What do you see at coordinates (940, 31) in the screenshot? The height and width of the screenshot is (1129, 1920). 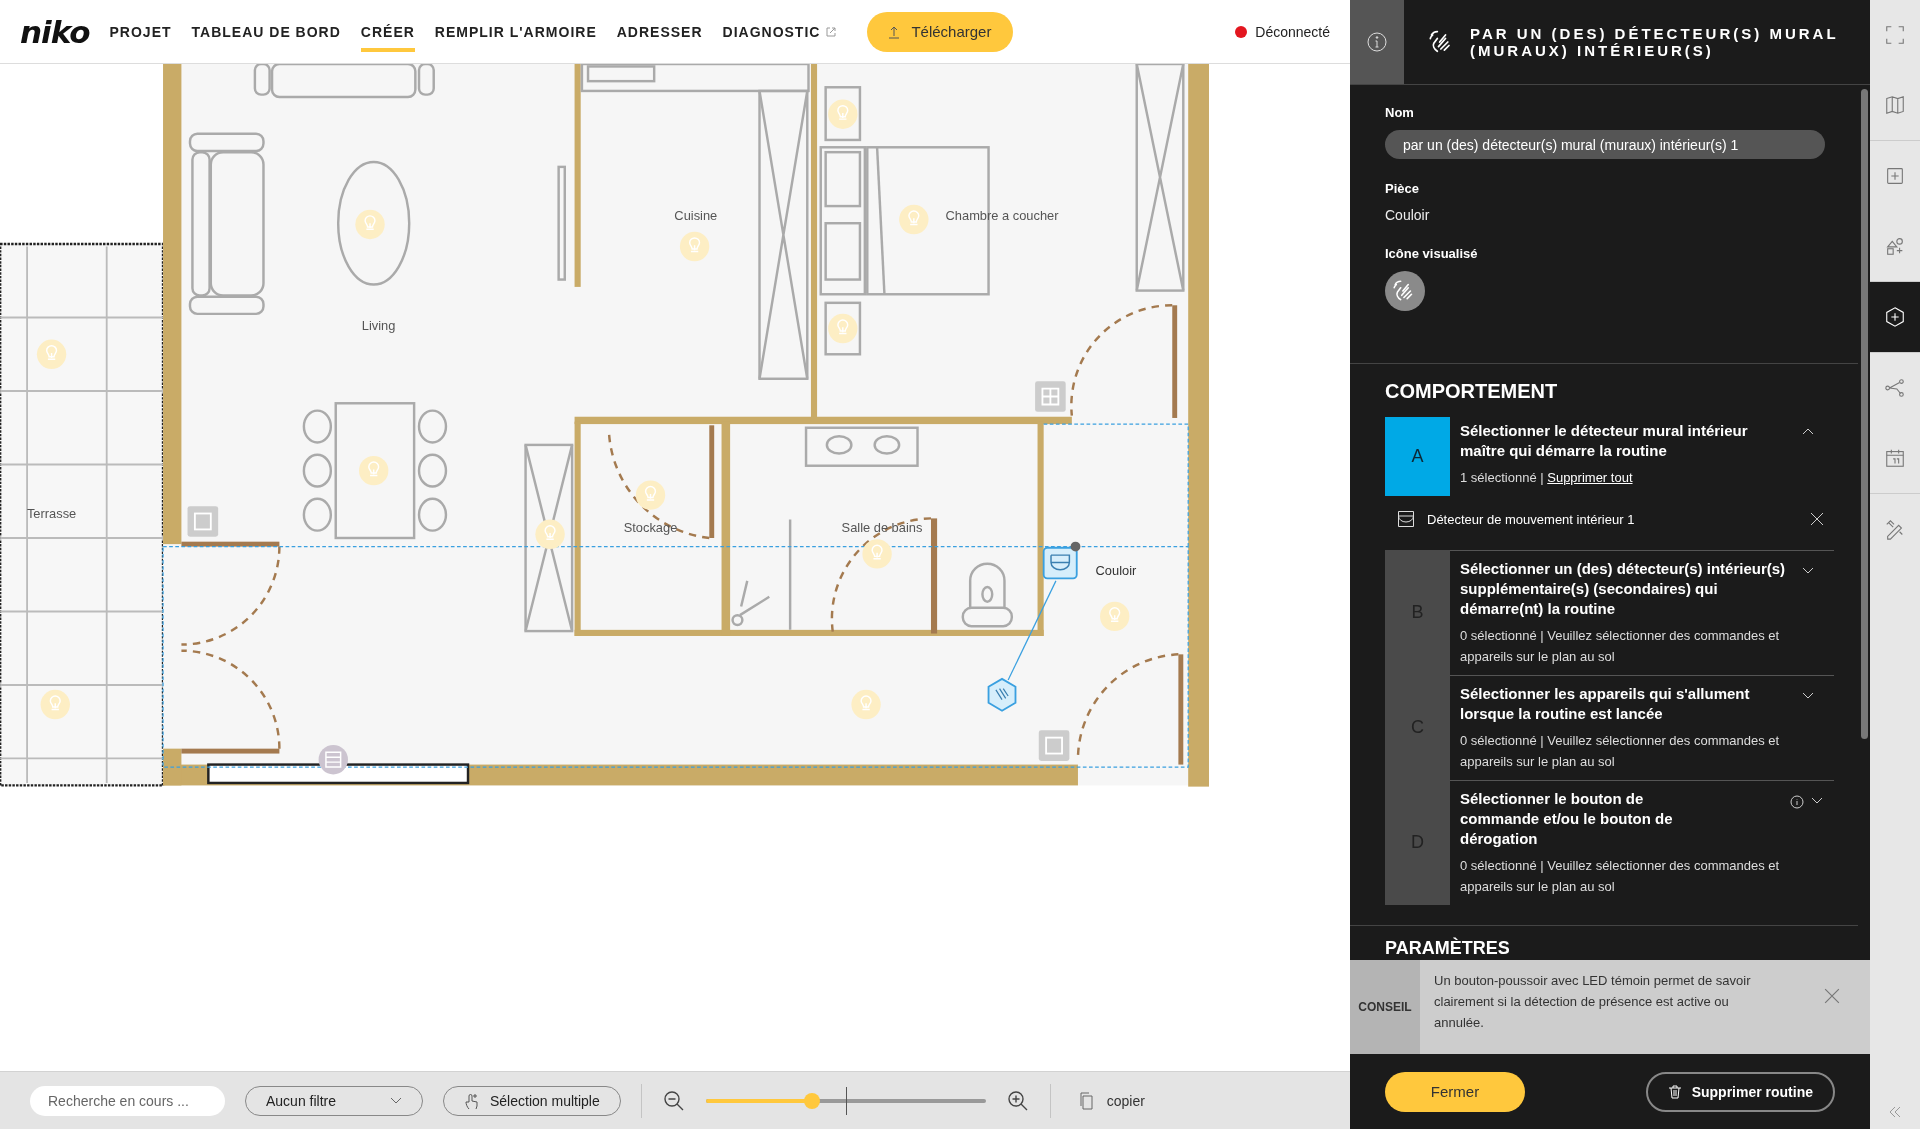 I see `upload-button: Télécharger` at bounding box center [940, 31].